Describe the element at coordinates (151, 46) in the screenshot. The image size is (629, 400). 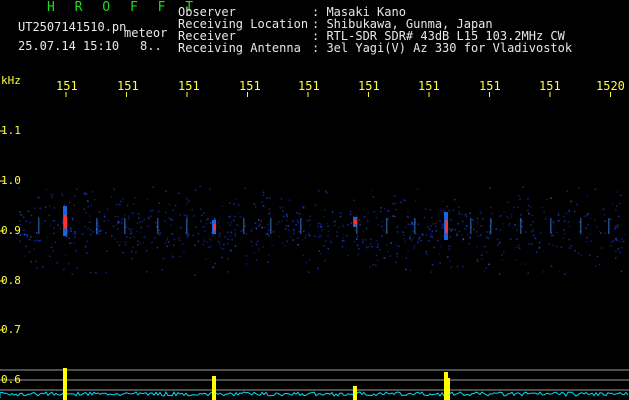
I see `meteor-count: 8..` at that location.